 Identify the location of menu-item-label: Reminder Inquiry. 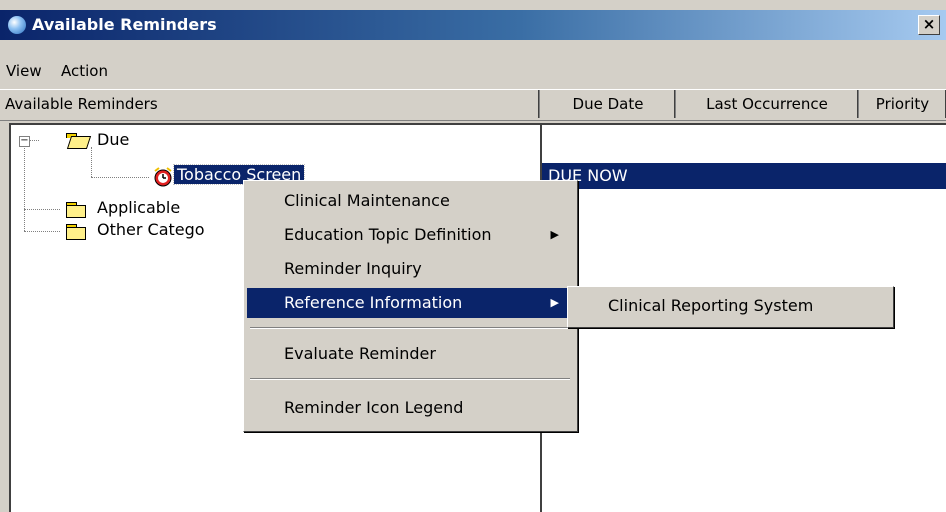
(353, 268).